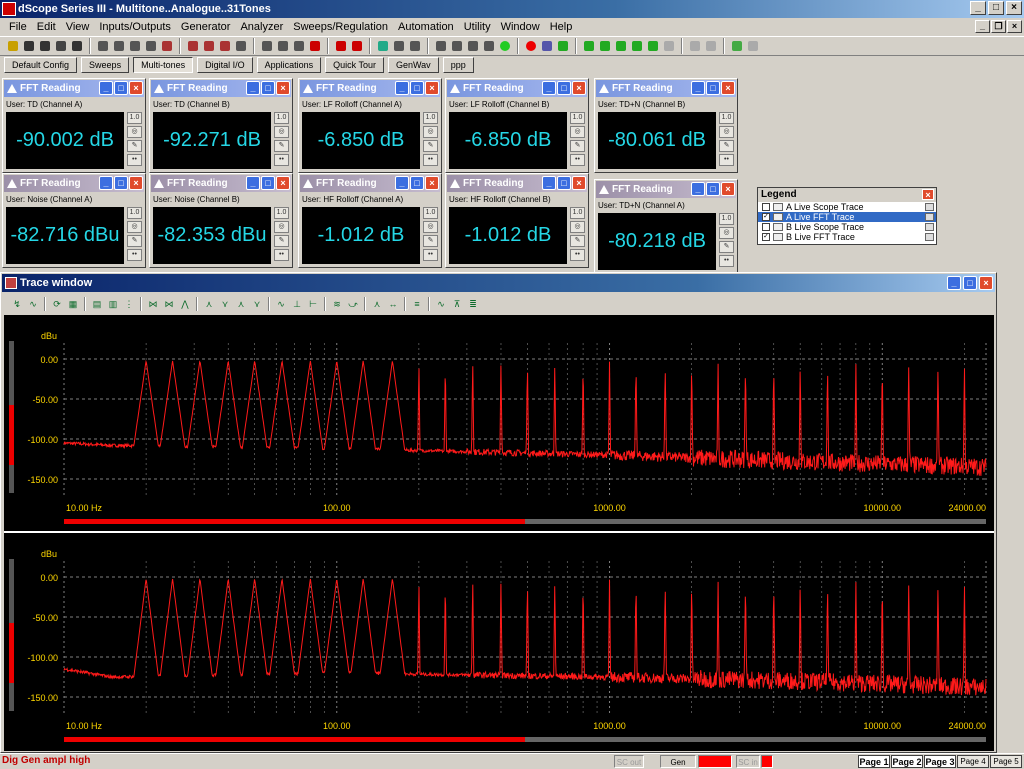 The width and height of the screenshot is (1024, 769). What do you see at coordinates (998, 26) in the screenshot?
I see `mdi-restore-button: ❐` at bounding box center [998, 26].